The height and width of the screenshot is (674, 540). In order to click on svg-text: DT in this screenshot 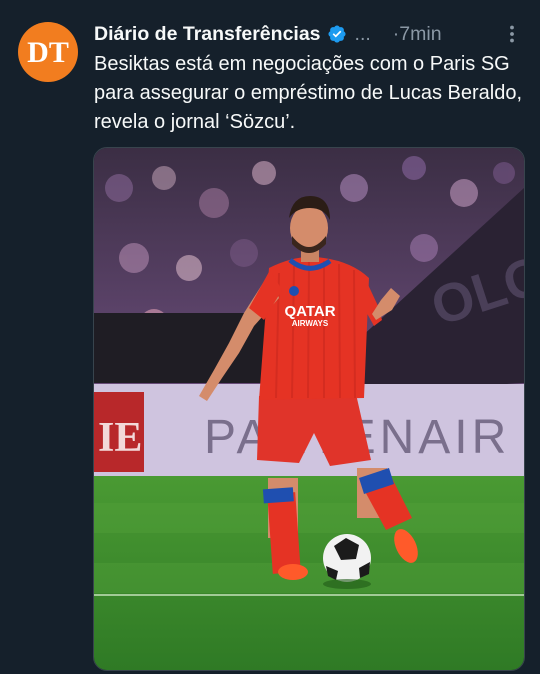, I will do `click(48, 52)`.